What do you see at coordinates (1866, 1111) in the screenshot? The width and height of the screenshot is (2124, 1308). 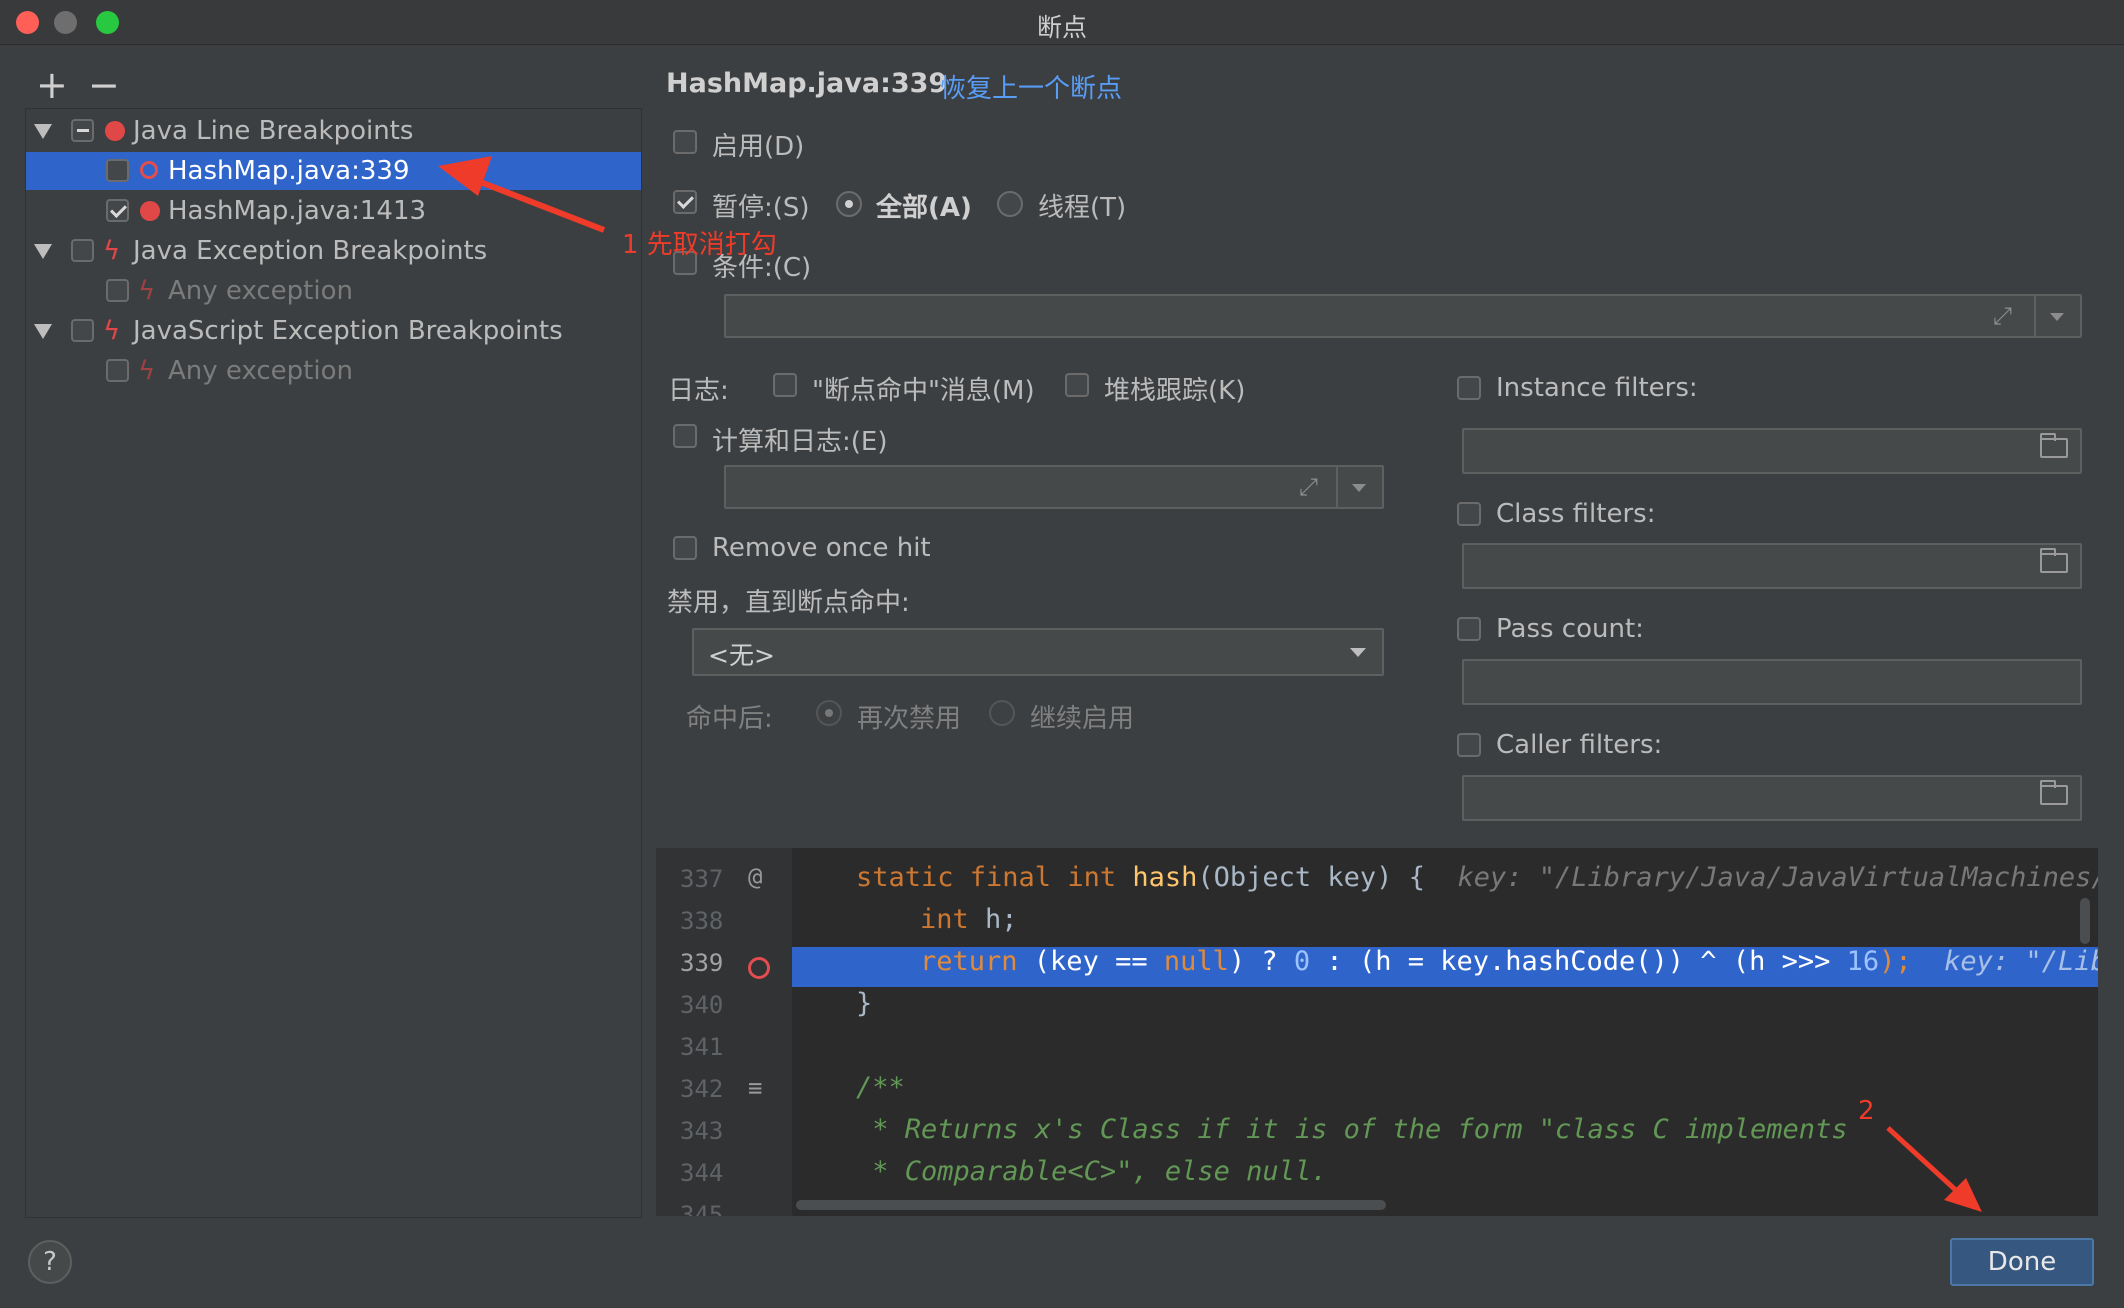 I see `annotation-step-2: 2` at bounding box center [1866, 1111].